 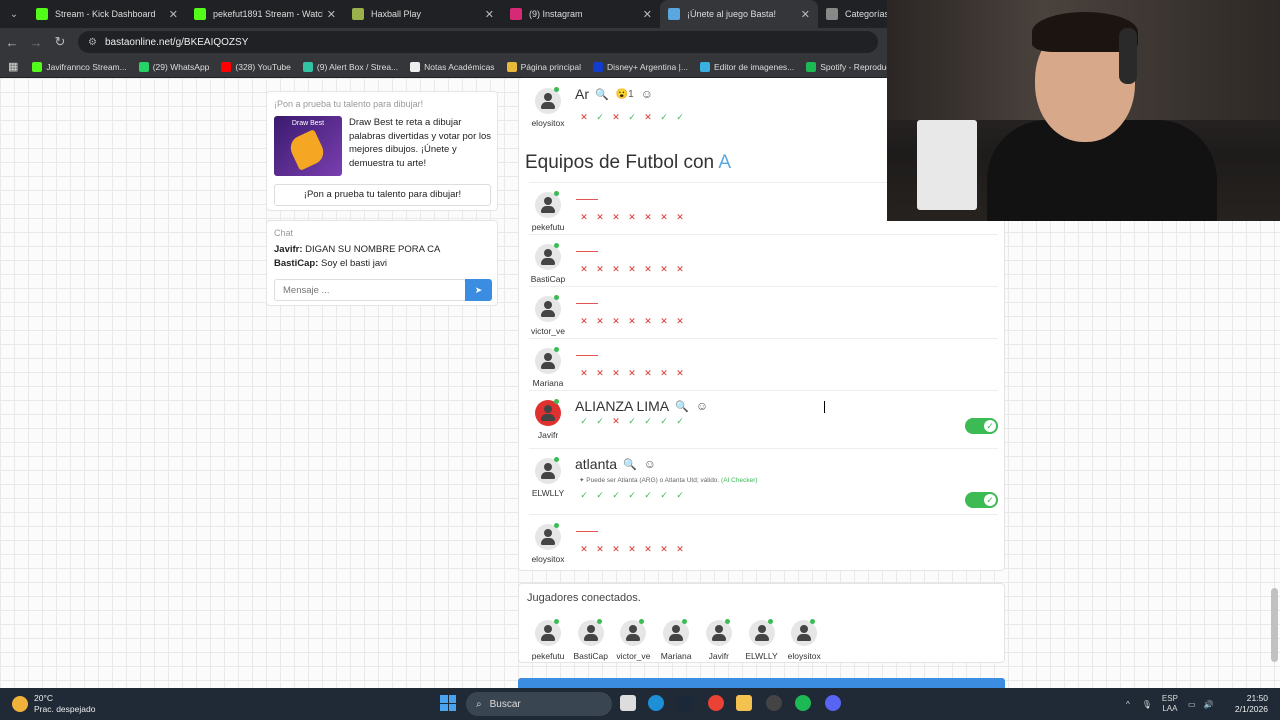 What do you see at coordinates (543, 66) in the screenshot?
I see `bookmark-item: Página principal` at bounding box center [543, 66].